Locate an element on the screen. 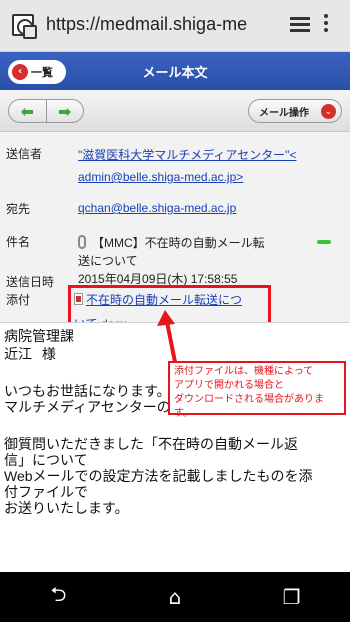 This screenshot has height=622, width=350. mail-operations-button: メール操作 ⌄ is located at coordinates (295, 111).